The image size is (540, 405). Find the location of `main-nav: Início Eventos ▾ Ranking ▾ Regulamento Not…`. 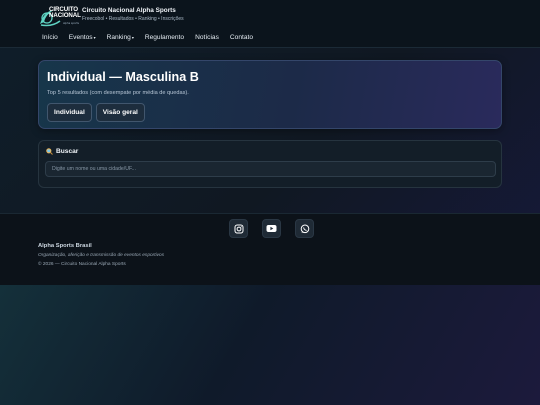

main-nav: Início Eventos ▾ Ranking ▾ Regulamento Not… is located at coordinates (153, 37).